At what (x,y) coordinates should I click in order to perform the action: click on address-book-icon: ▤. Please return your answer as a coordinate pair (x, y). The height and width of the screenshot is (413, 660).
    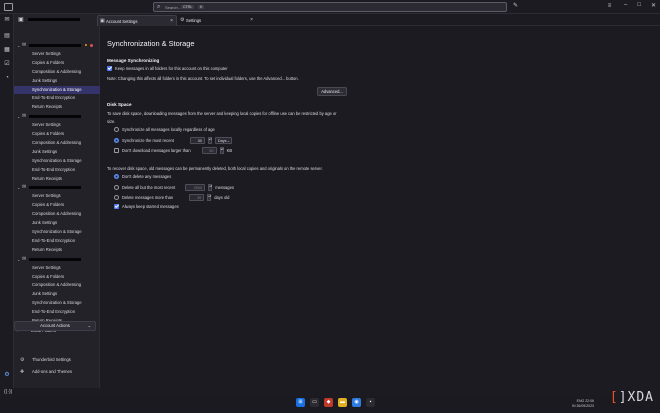
    Looking at the image, I should click on (7, 36).